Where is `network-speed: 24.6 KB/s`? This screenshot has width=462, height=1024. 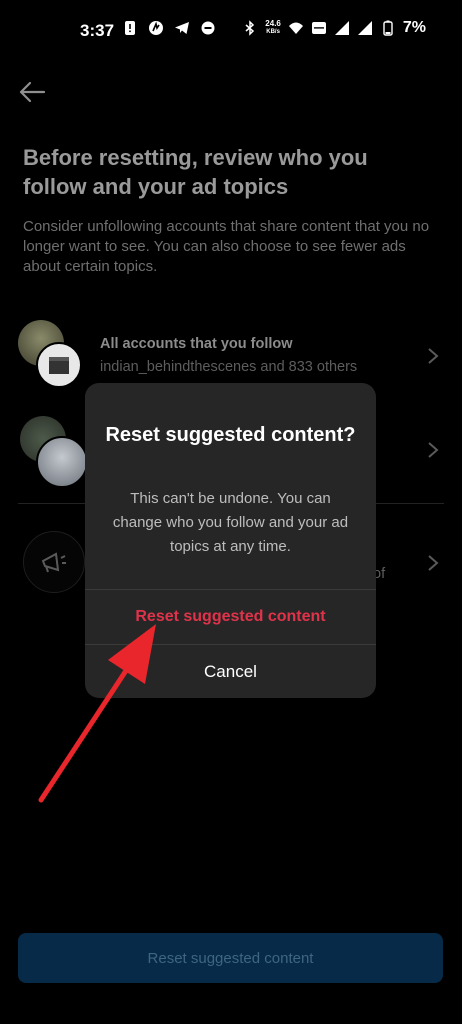
network-speed: 24.6 KB/s is located at coordinates (273, 28).